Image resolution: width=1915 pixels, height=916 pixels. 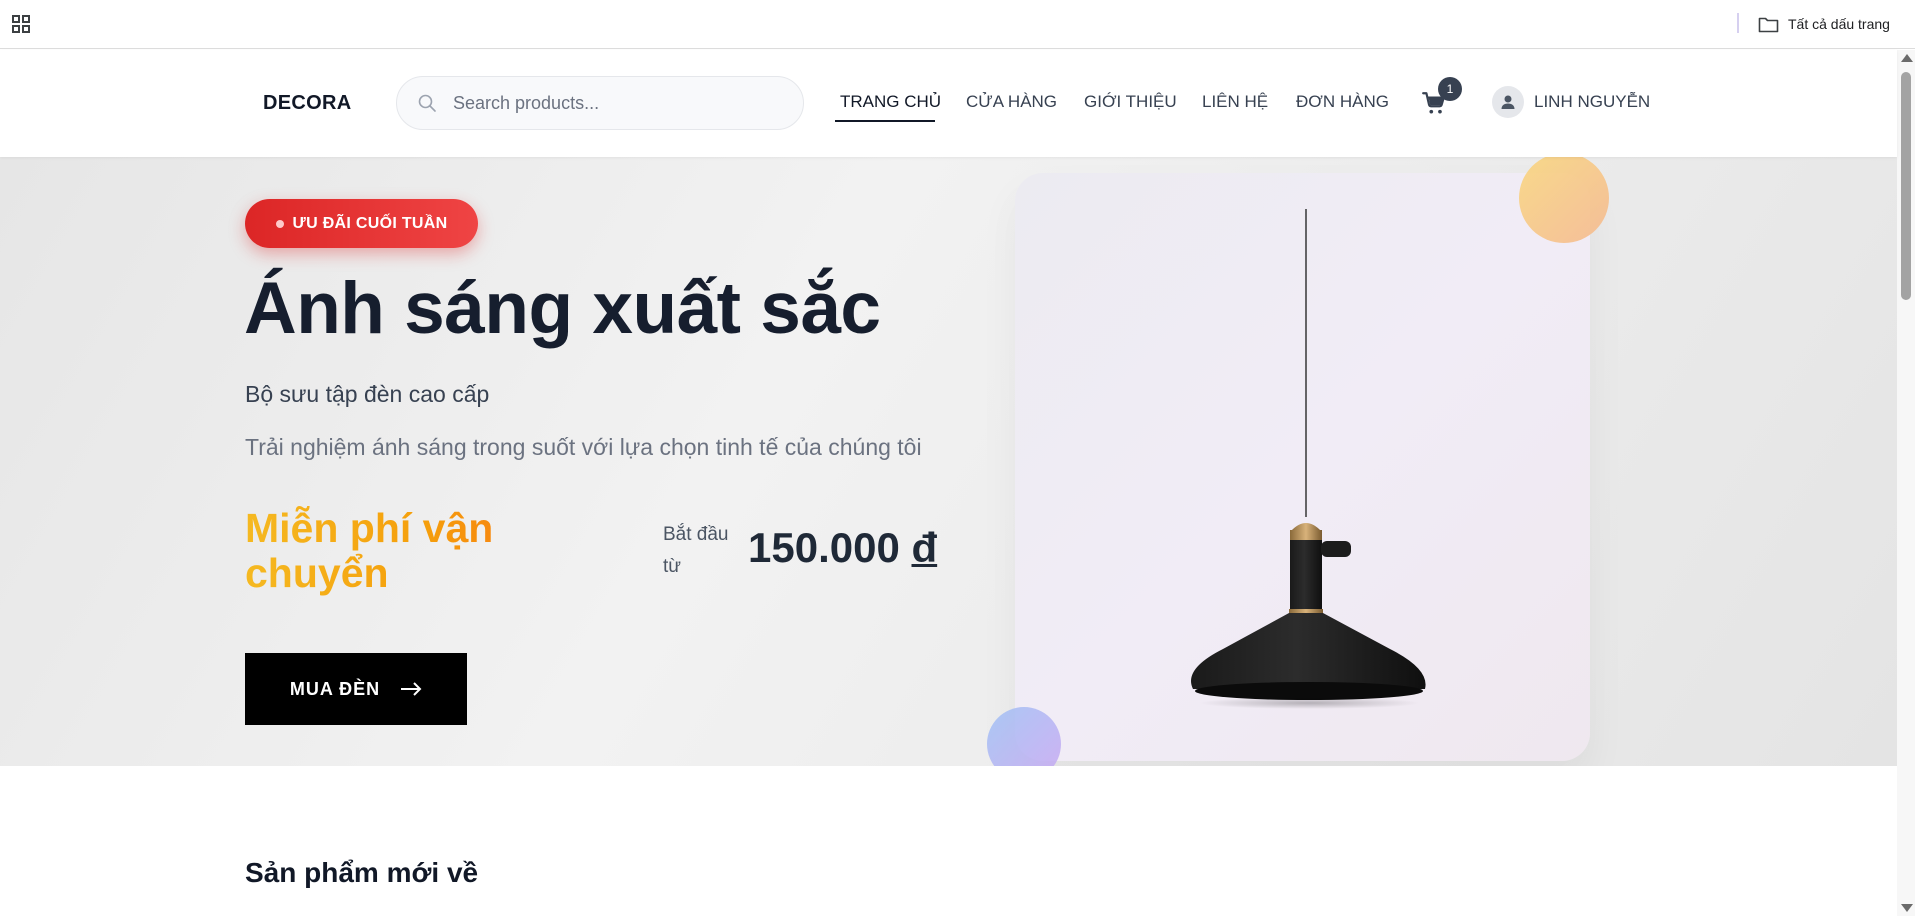 What do you see at coordinates (1907, 908) in the screenshot?
I see `scroll-down-arrow-icon` at bounding box center [1907, 908].